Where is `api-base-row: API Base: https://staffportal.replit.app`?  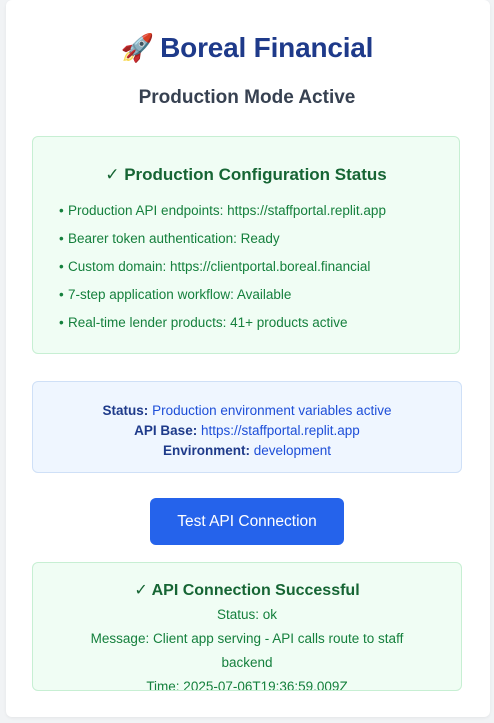 api-base-row: API Base: https://staffportal.replit.app is located at coordinates (247, 431).